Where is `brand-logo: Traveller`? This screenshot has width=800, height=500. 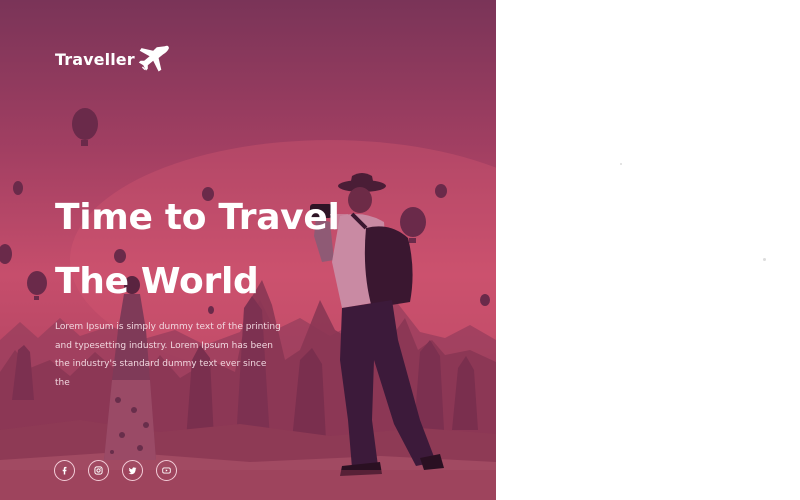
brand-logo: Traveller is located at coordinates (114, 59).